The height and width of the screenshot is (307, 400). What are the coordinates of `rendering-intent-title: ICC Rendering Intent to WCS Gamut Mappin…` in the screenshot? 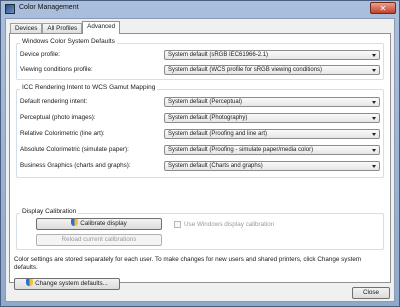 It's located at (89, 87).